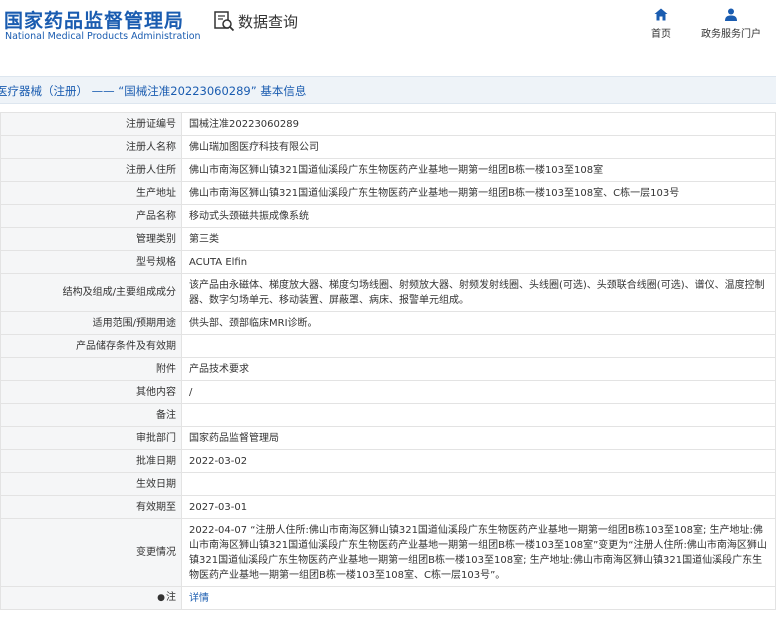 The width and height of the screenshot is (776, 637). I want to click on nav-home: 首页, so click(661, 24).